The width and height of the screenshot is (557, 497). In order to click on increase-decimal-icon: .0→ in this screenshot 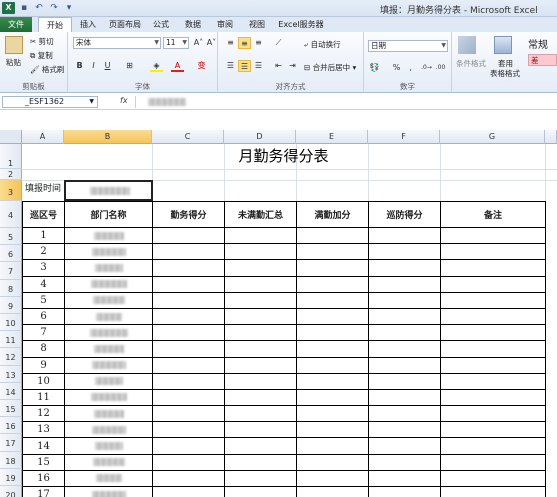, I will do `click(426, 68)`.